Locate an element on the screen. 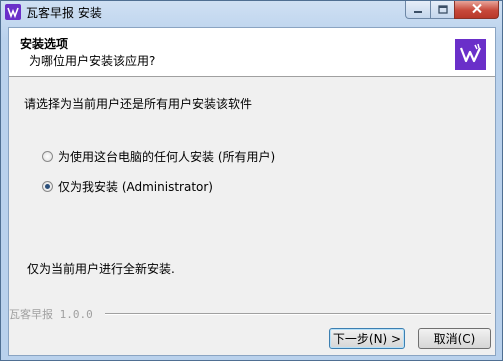 The height and width of the screenshot is (361, 503). app-icon is located at coordinates (13, 12).